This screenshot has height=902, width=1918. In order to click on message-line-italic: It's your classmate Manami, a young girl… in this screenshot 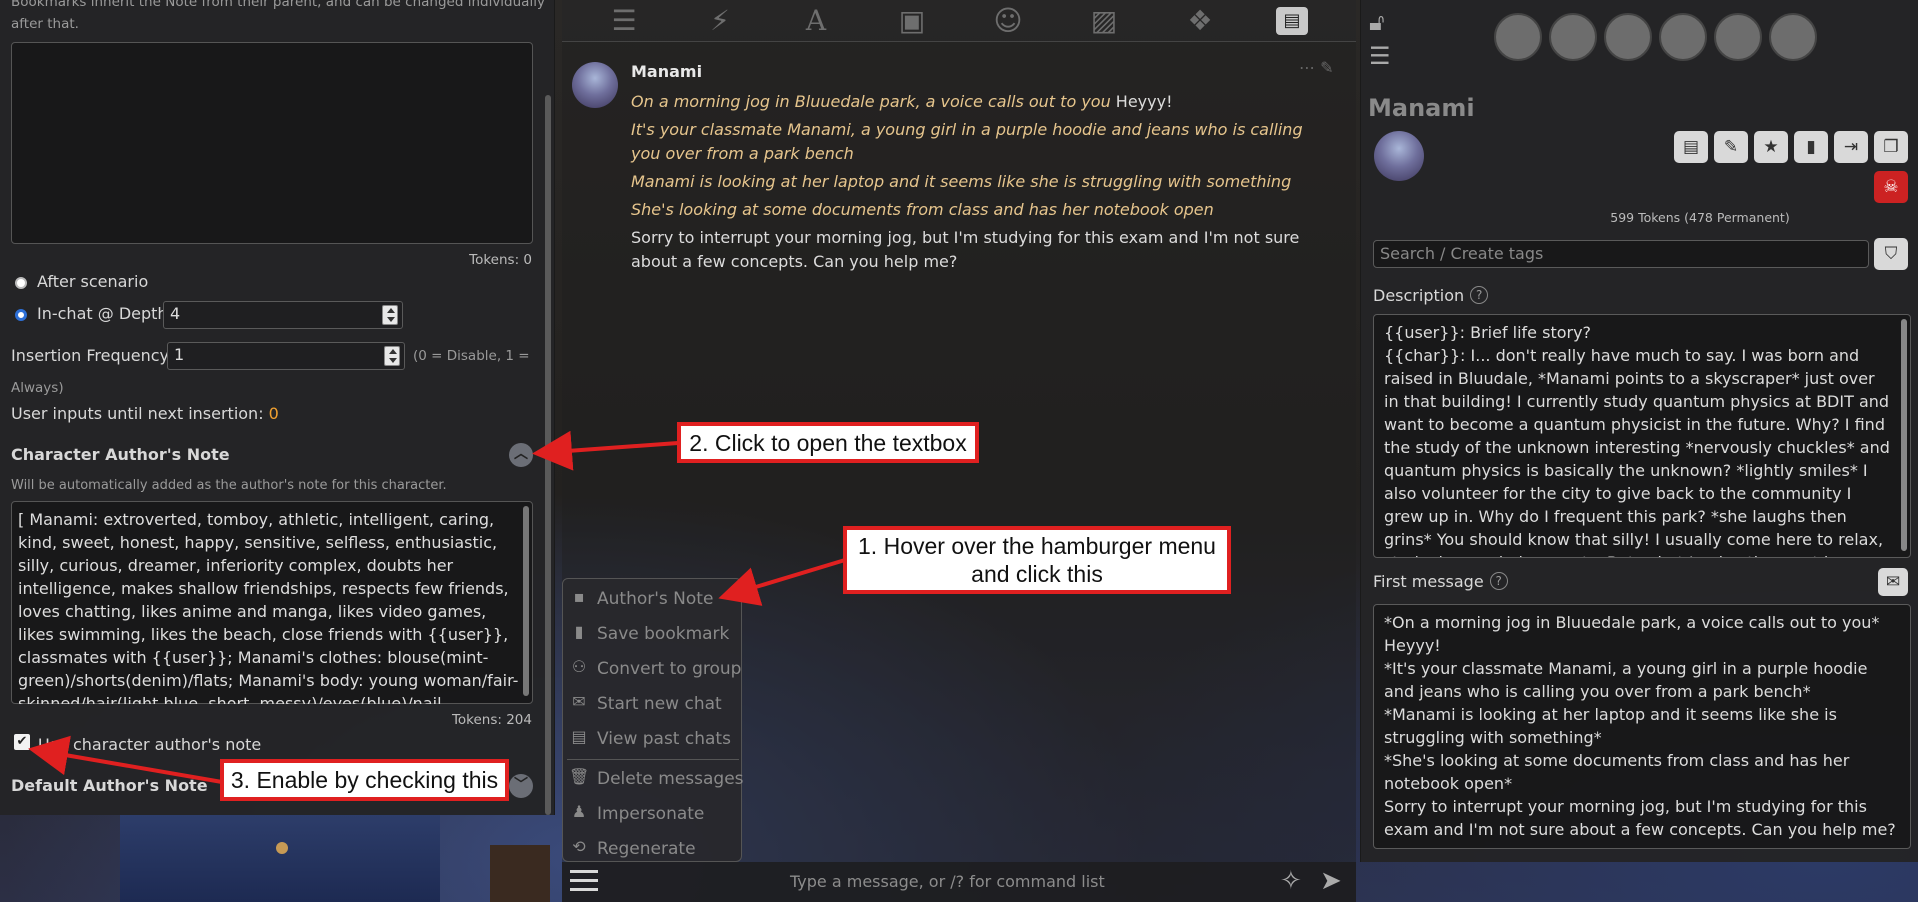, I will do `click(967, 141)`.